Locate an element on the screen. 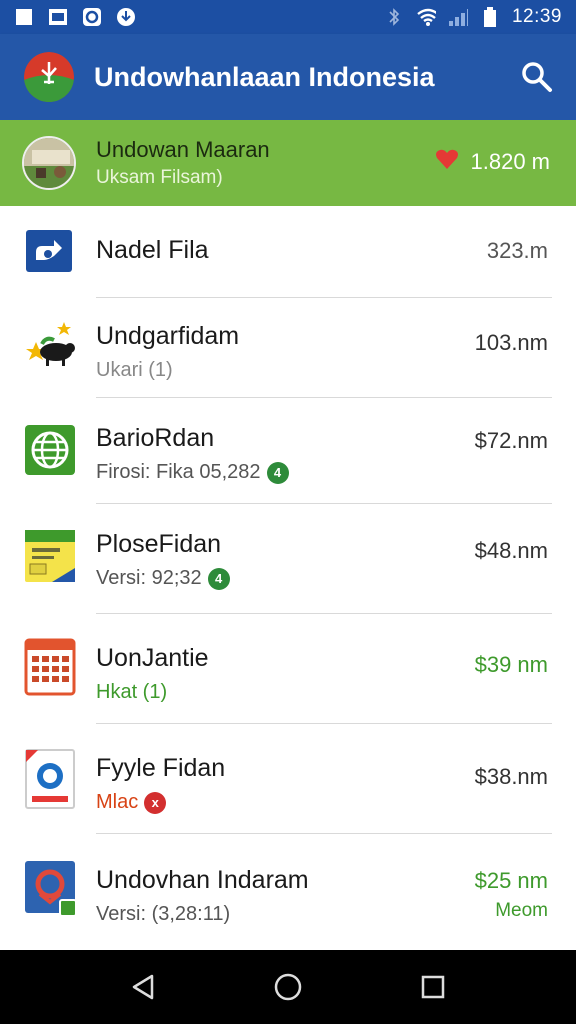 This screenshot has width=576, height=1024. list-item-title: Nadel Fila is located at coordinates (152, 250).